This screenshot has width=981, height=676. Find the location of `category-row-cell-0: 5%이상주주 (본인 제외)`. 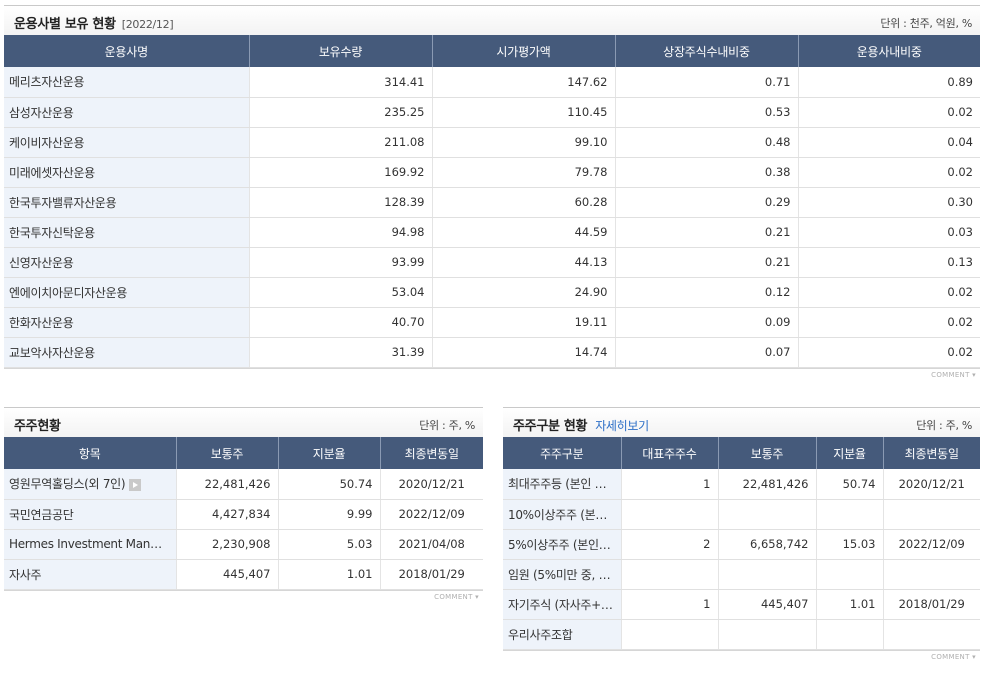

category-row-cell-0: 5%이상주주 (본인 제외) is located at coordinates (562, 544).